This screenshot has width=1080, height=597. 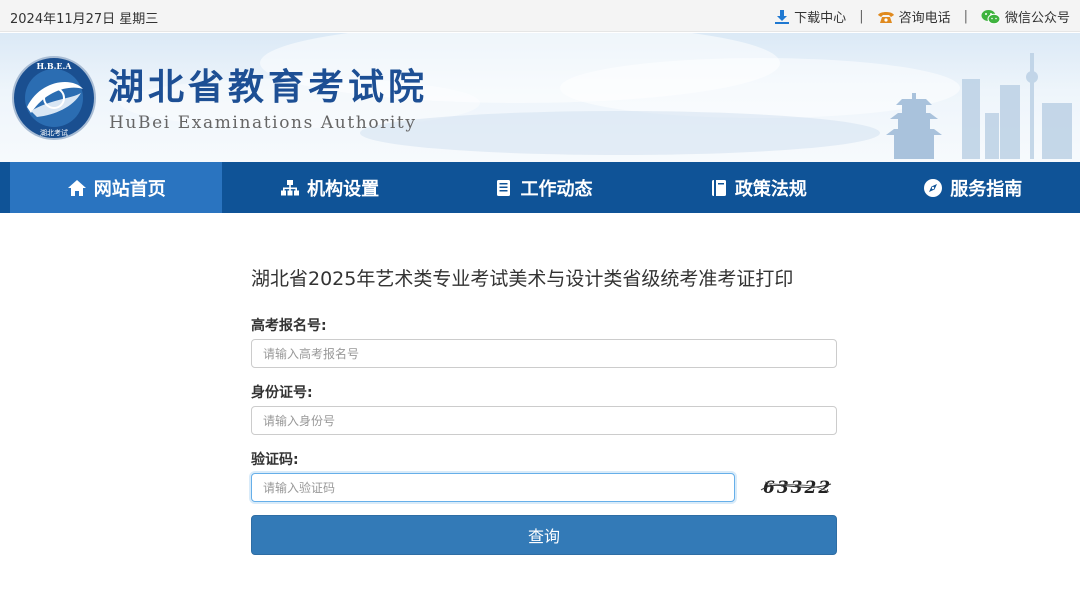 I want to click on top-bar: 2024年11月27日 星期三 下载中心 | 咨询电话 | 微信公众号, so click(x=540, y=16).